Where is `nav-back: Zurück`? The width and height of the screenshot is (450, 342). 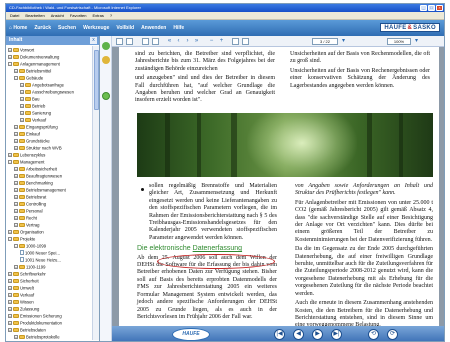 nav-back: Zurück is located at coordinates (42, 28).